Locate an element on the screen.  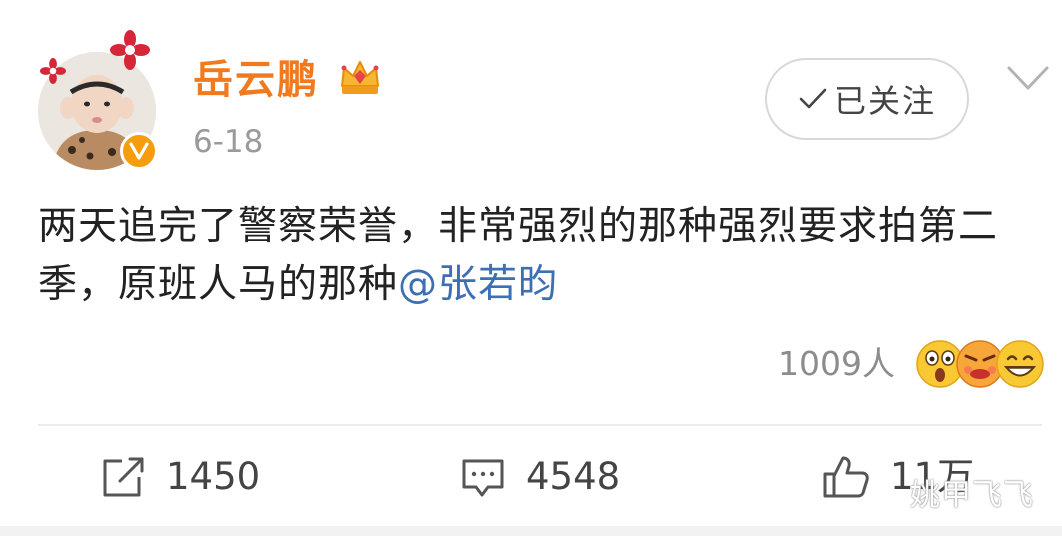
verified-badge-icon is located at coordinates (139, 151).